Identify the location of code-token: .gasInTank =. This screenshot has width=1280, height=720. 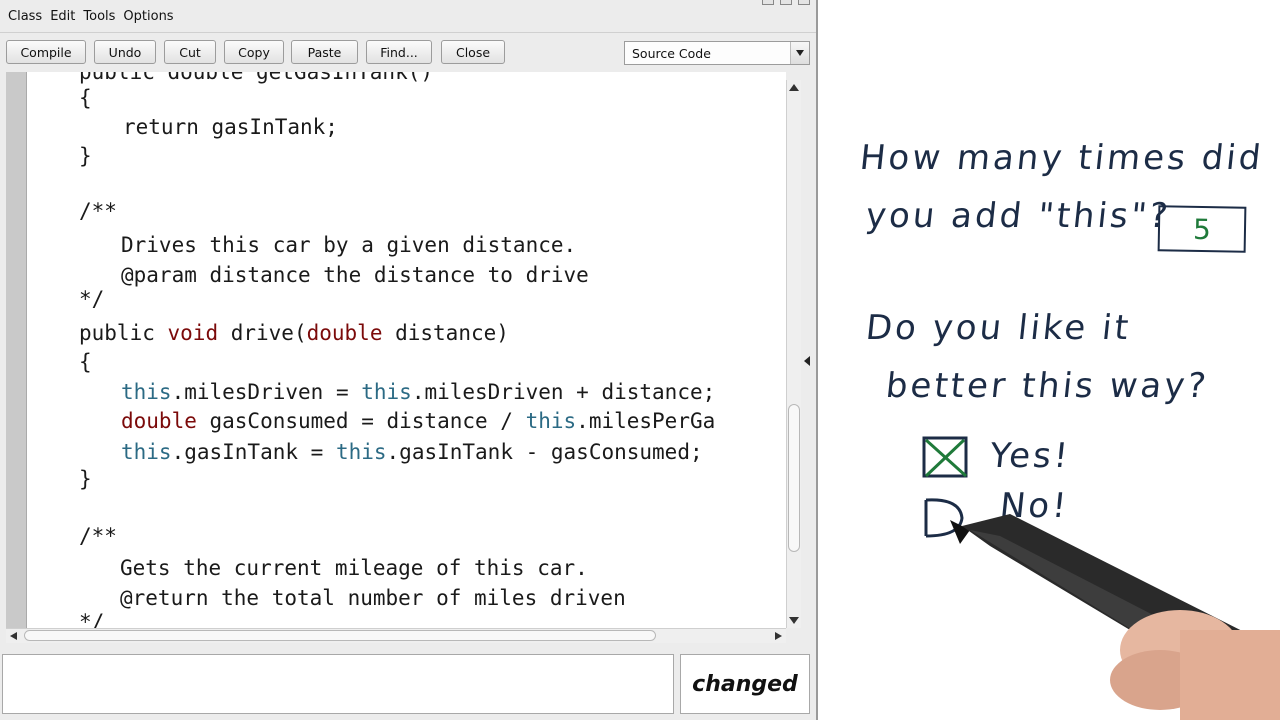
(253, 452).